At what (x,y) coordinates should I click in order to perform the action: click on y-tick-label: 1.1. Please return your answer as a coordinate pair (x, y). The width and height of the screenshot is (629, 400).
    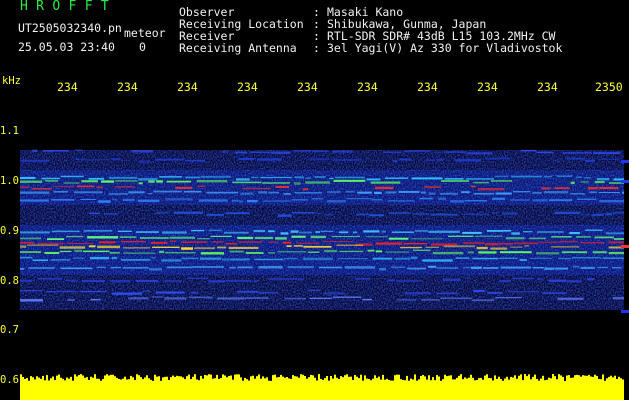
    Looking at the image, I should click on (9, 131).